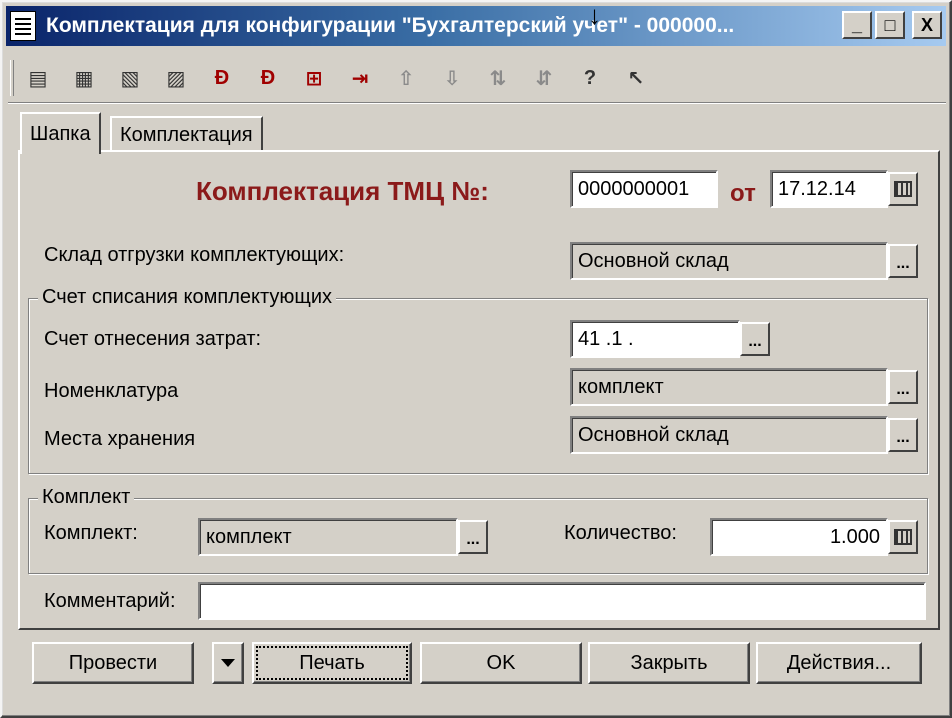 The image size is (952, 718). What do you see at coordinates (153, 339) in the screenshot?
I see `cost-account-label: Счет отнесения затрат:` at bounding box center [153, 339].